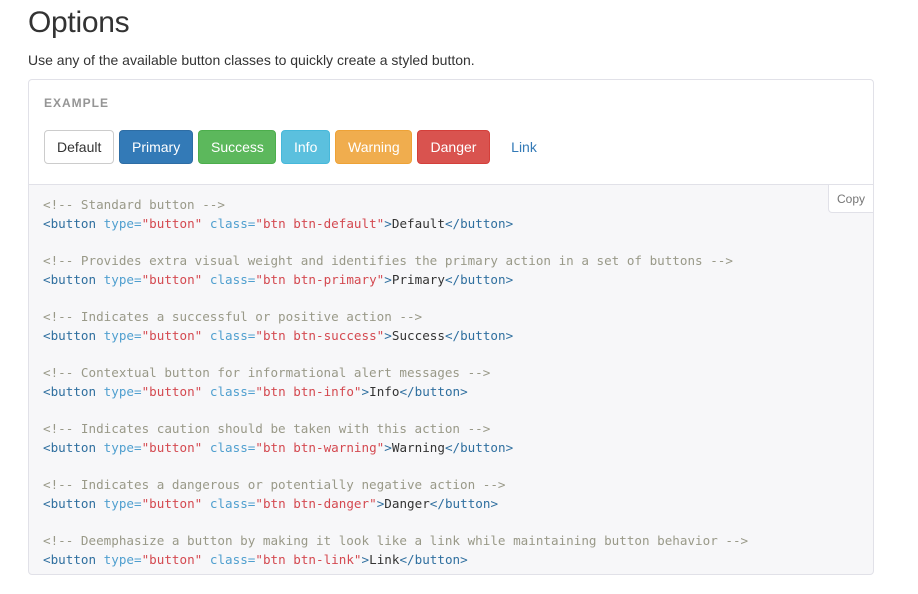 The image size is (918, 594). I want to click on warning-button: Warning, so click(373, 147).